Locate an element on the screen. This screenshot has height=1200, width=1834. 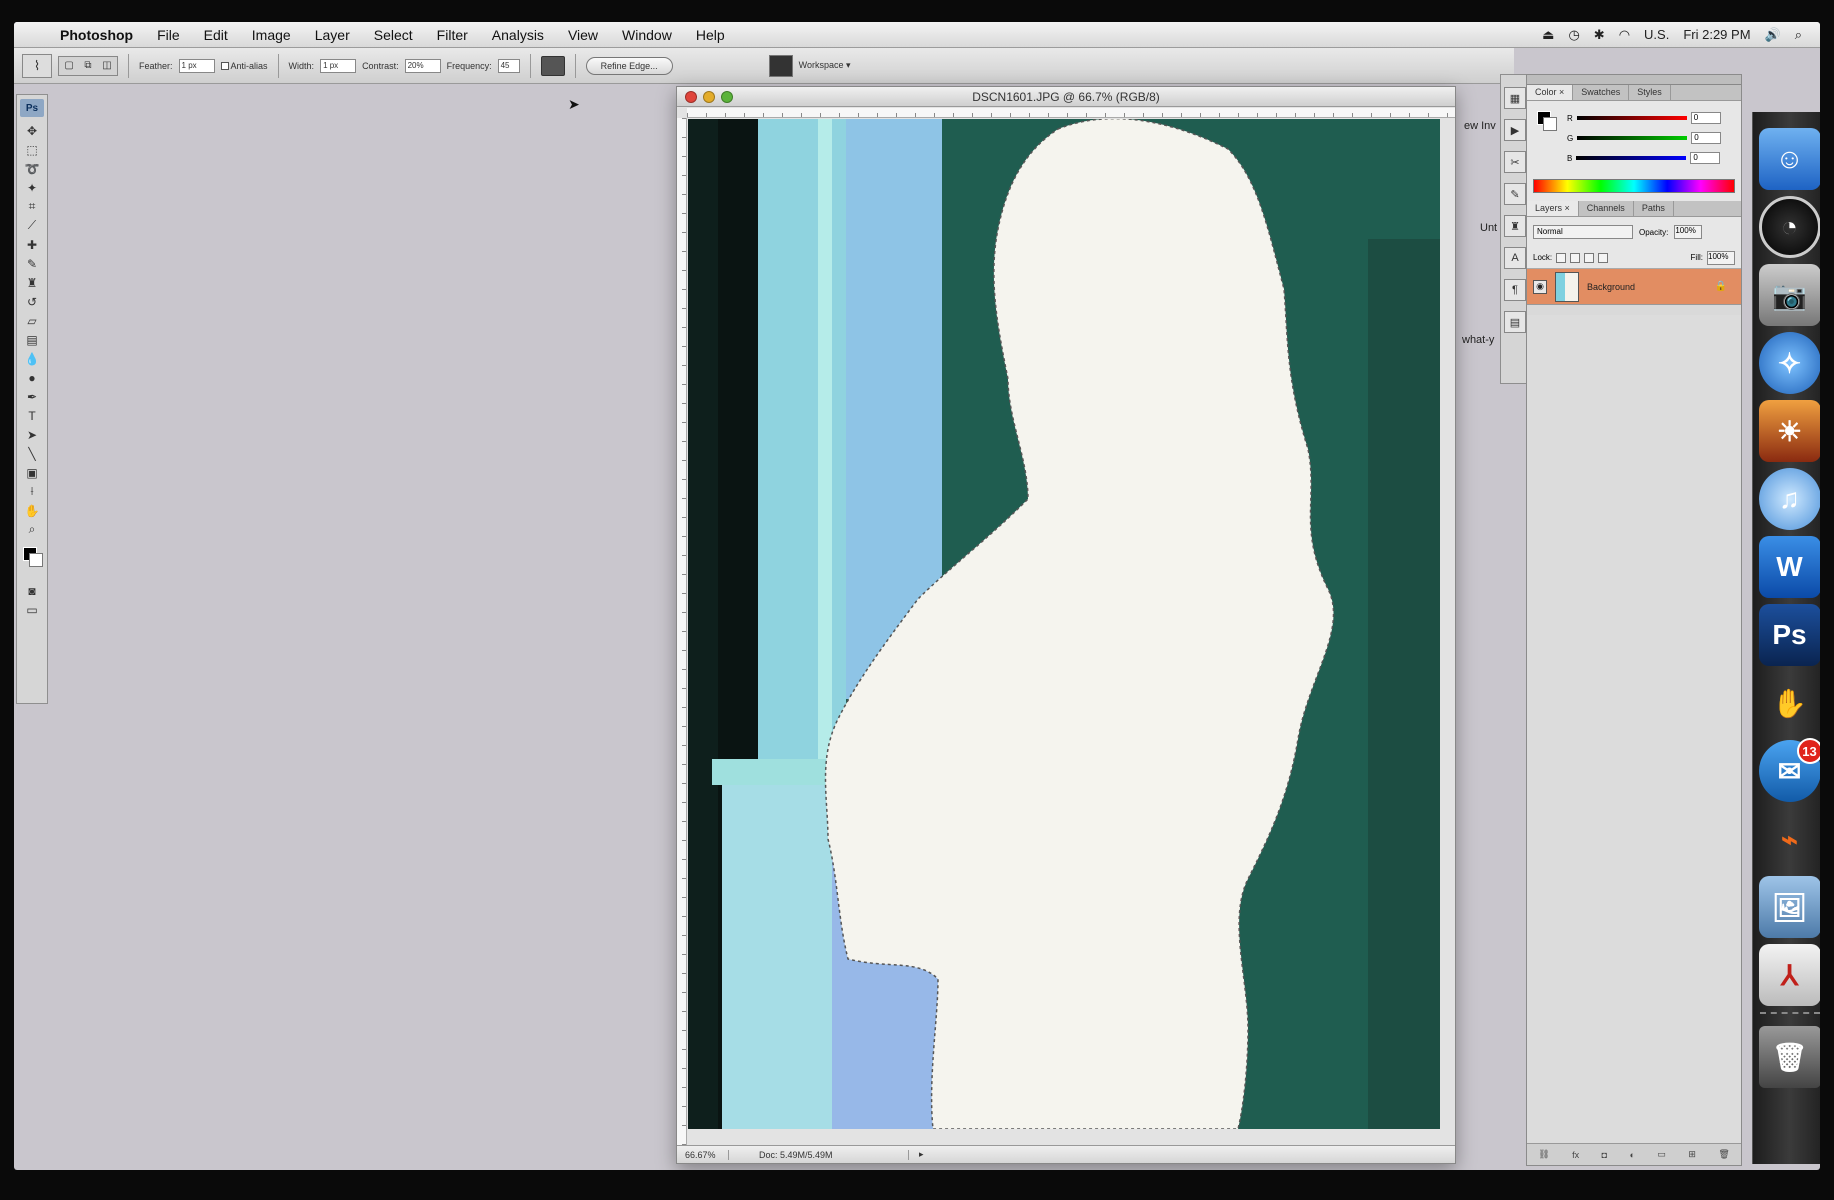
gradient-tool-icon: ▤ is located at coordinates (32, 339).